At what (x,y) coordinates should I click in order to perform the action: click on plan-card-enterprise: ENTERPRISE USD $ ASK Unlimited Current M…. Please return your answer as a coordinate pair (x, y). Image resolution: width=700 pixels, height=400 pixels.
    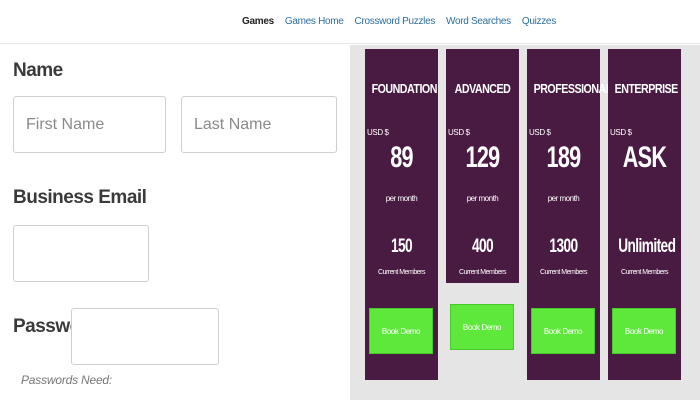
    Looking at the image, I should click on (644, 214).